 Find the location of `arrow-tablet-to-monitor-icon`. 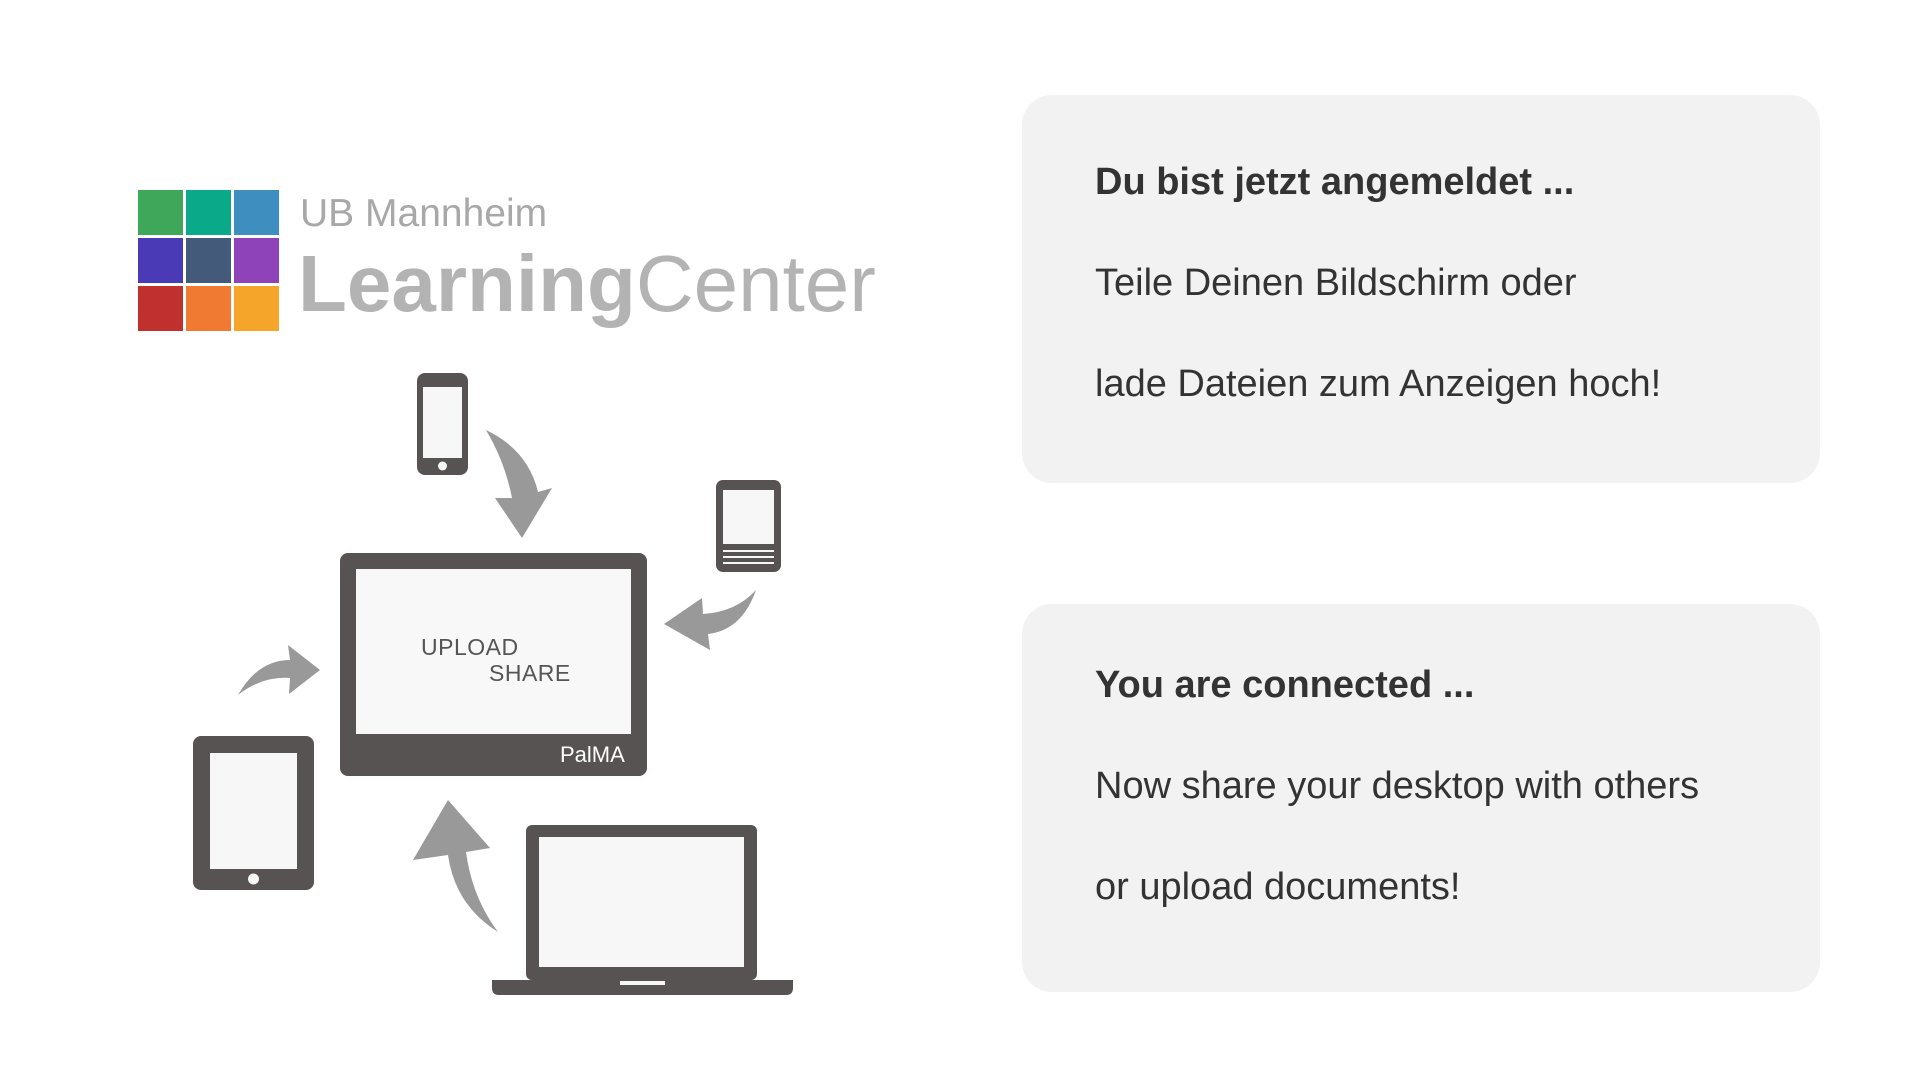

arrow-tablet-to-monitor-icon is located at coordinates (279, 670).